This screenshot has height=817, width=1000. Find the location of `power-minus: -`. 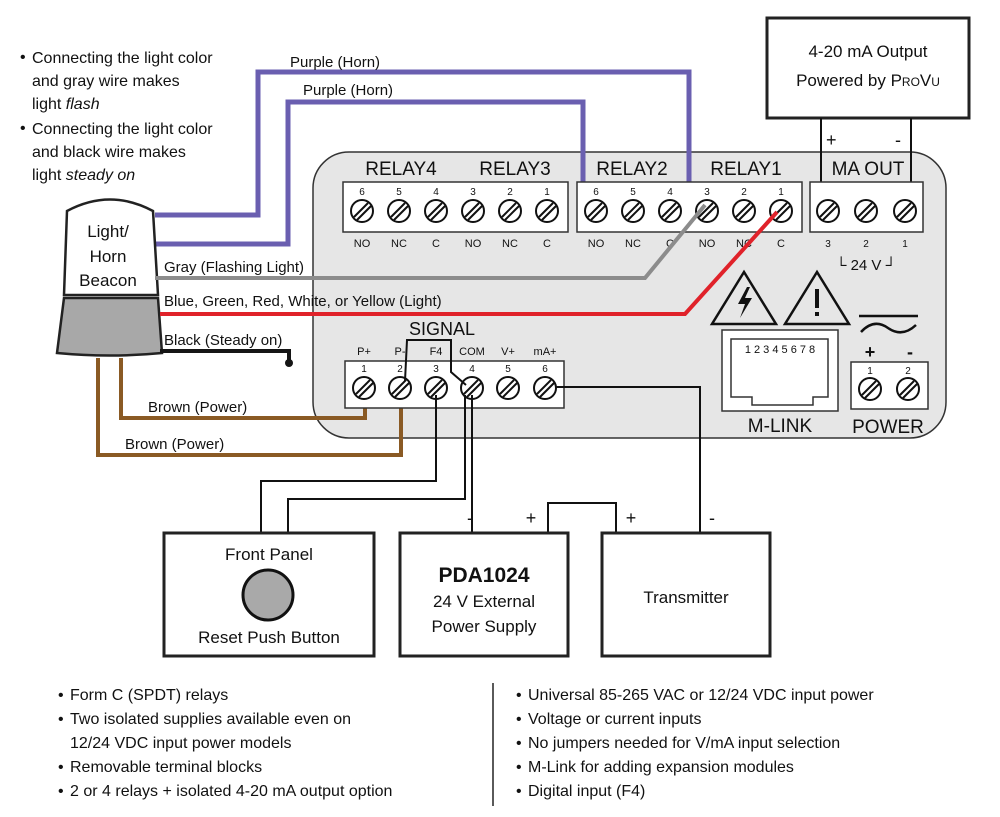

power-minus: - is located at coordinates (910, 352).